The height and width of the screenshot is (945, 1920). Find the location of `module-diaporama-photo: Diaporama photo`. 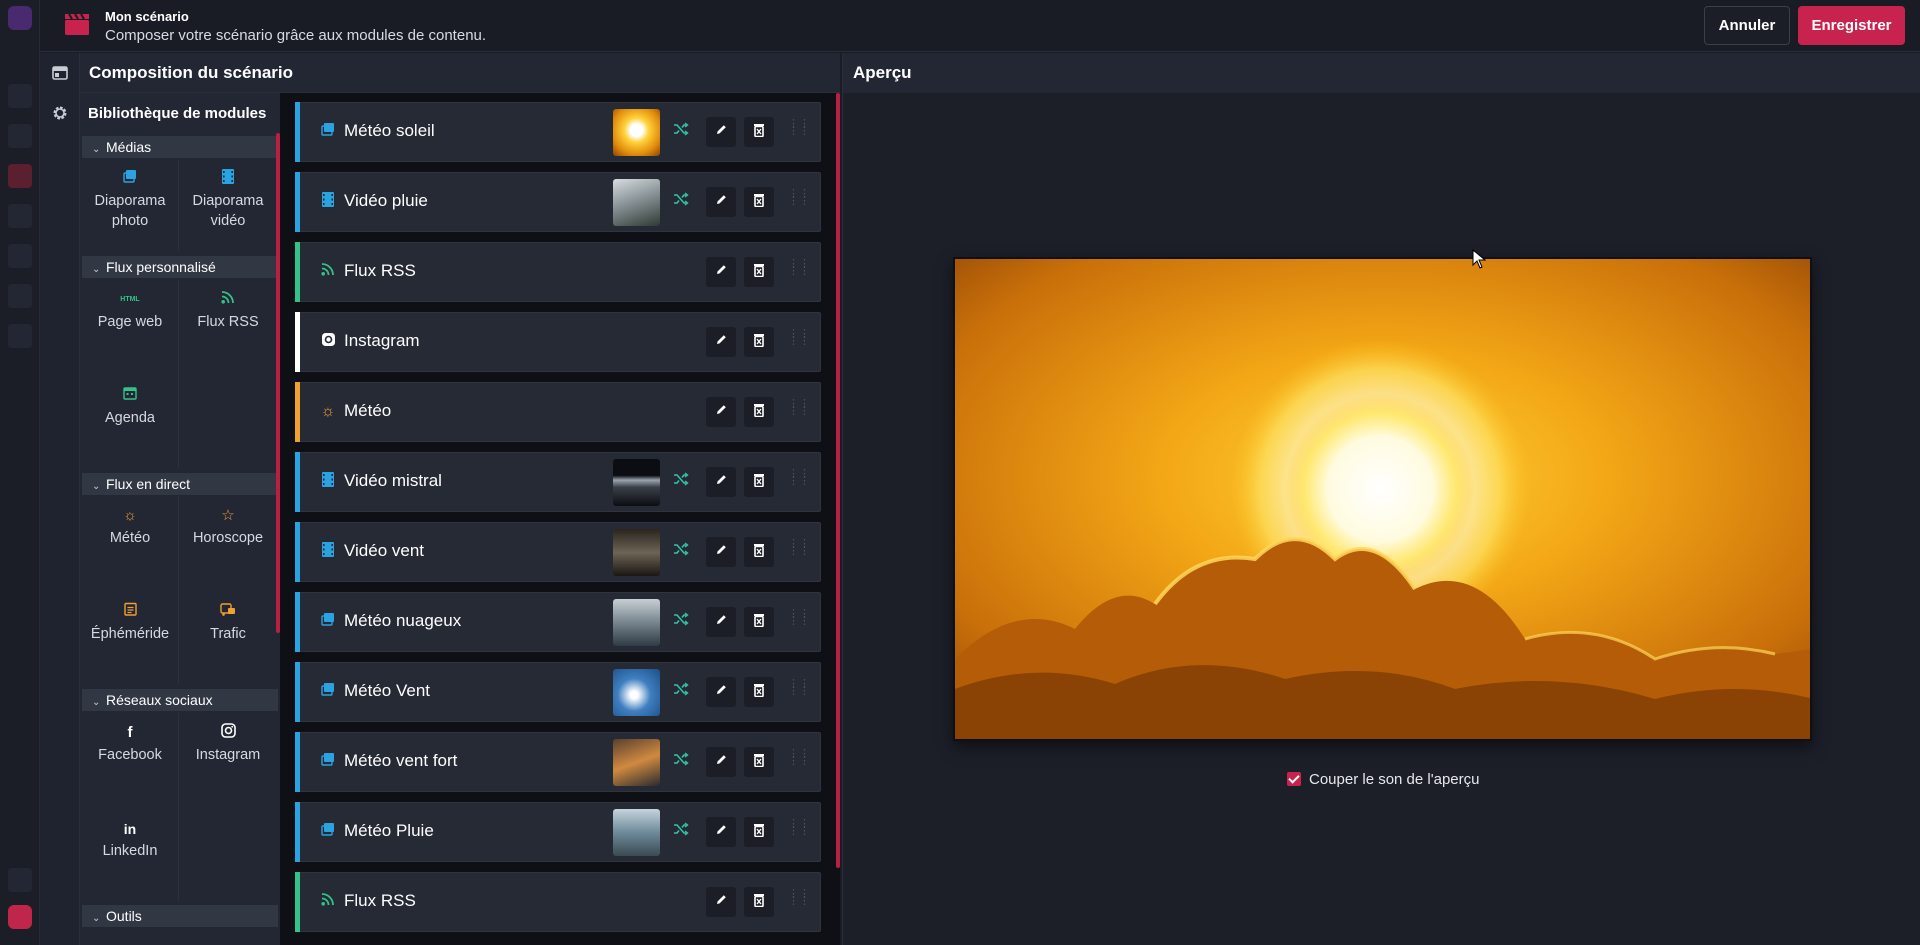

module-diaporama-photo: Diaporama photo is located at coordinates (130, 205).